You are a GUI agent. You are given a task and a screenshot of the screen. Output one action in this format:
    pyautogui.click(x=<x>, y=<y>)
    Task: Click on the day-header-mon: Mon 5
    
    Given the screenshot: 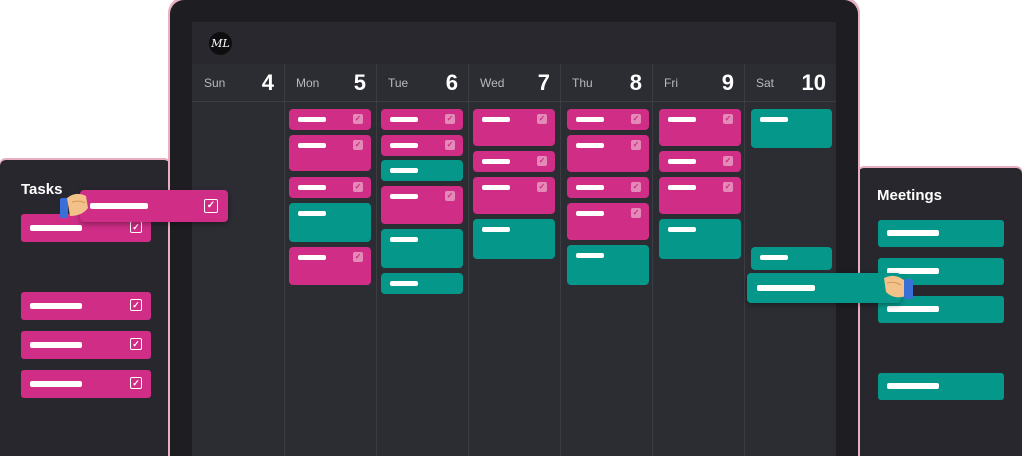 What is the action you would take?
    pyautogui.click(x=330, y=83)
    